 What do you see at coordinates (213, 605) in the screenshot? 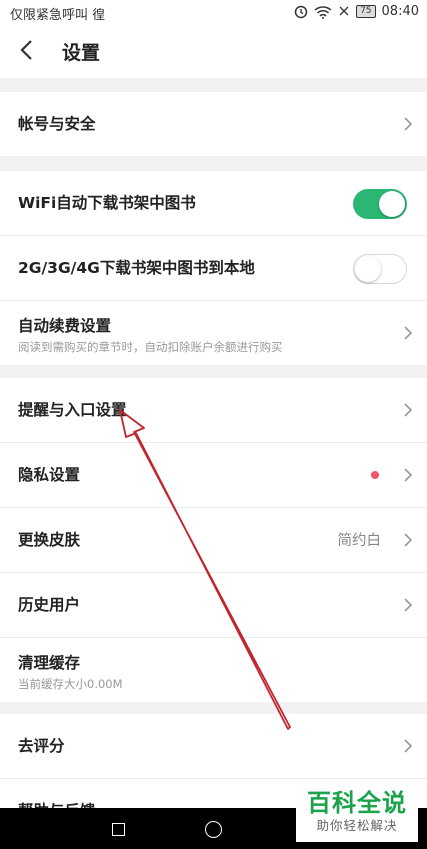
I see `settings-row-history: 历史用户` at bounding box center [213, 605].